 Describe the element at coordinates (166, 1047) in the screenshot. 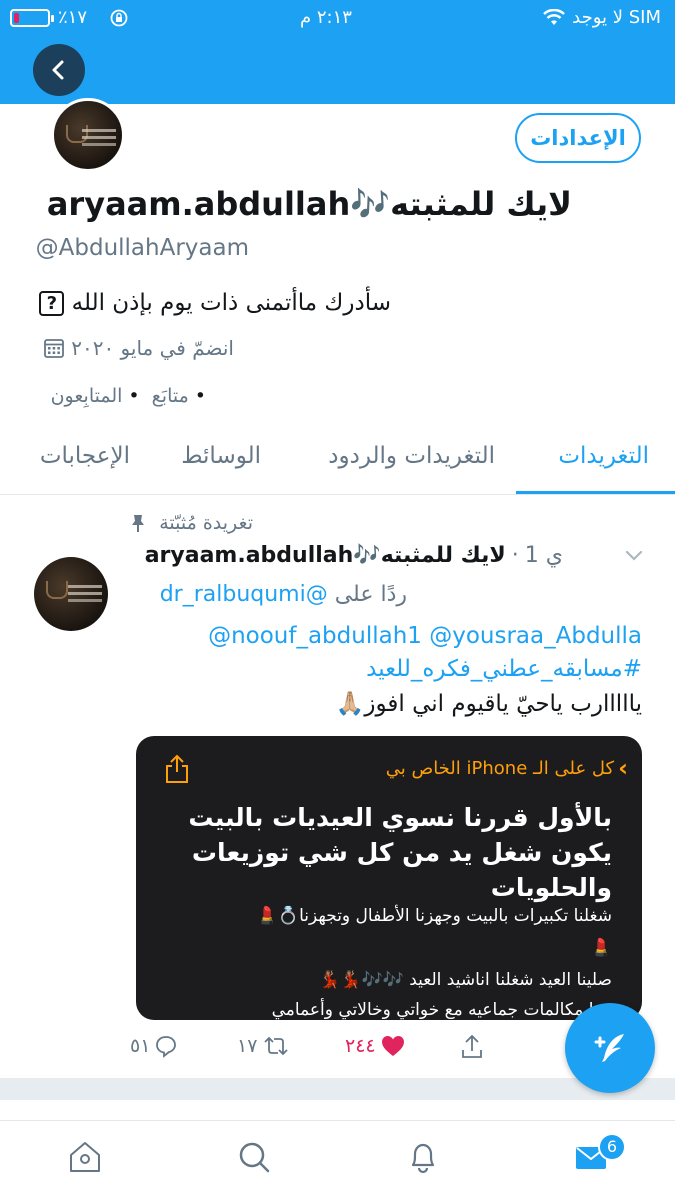

I see `reply-icon` at that location.